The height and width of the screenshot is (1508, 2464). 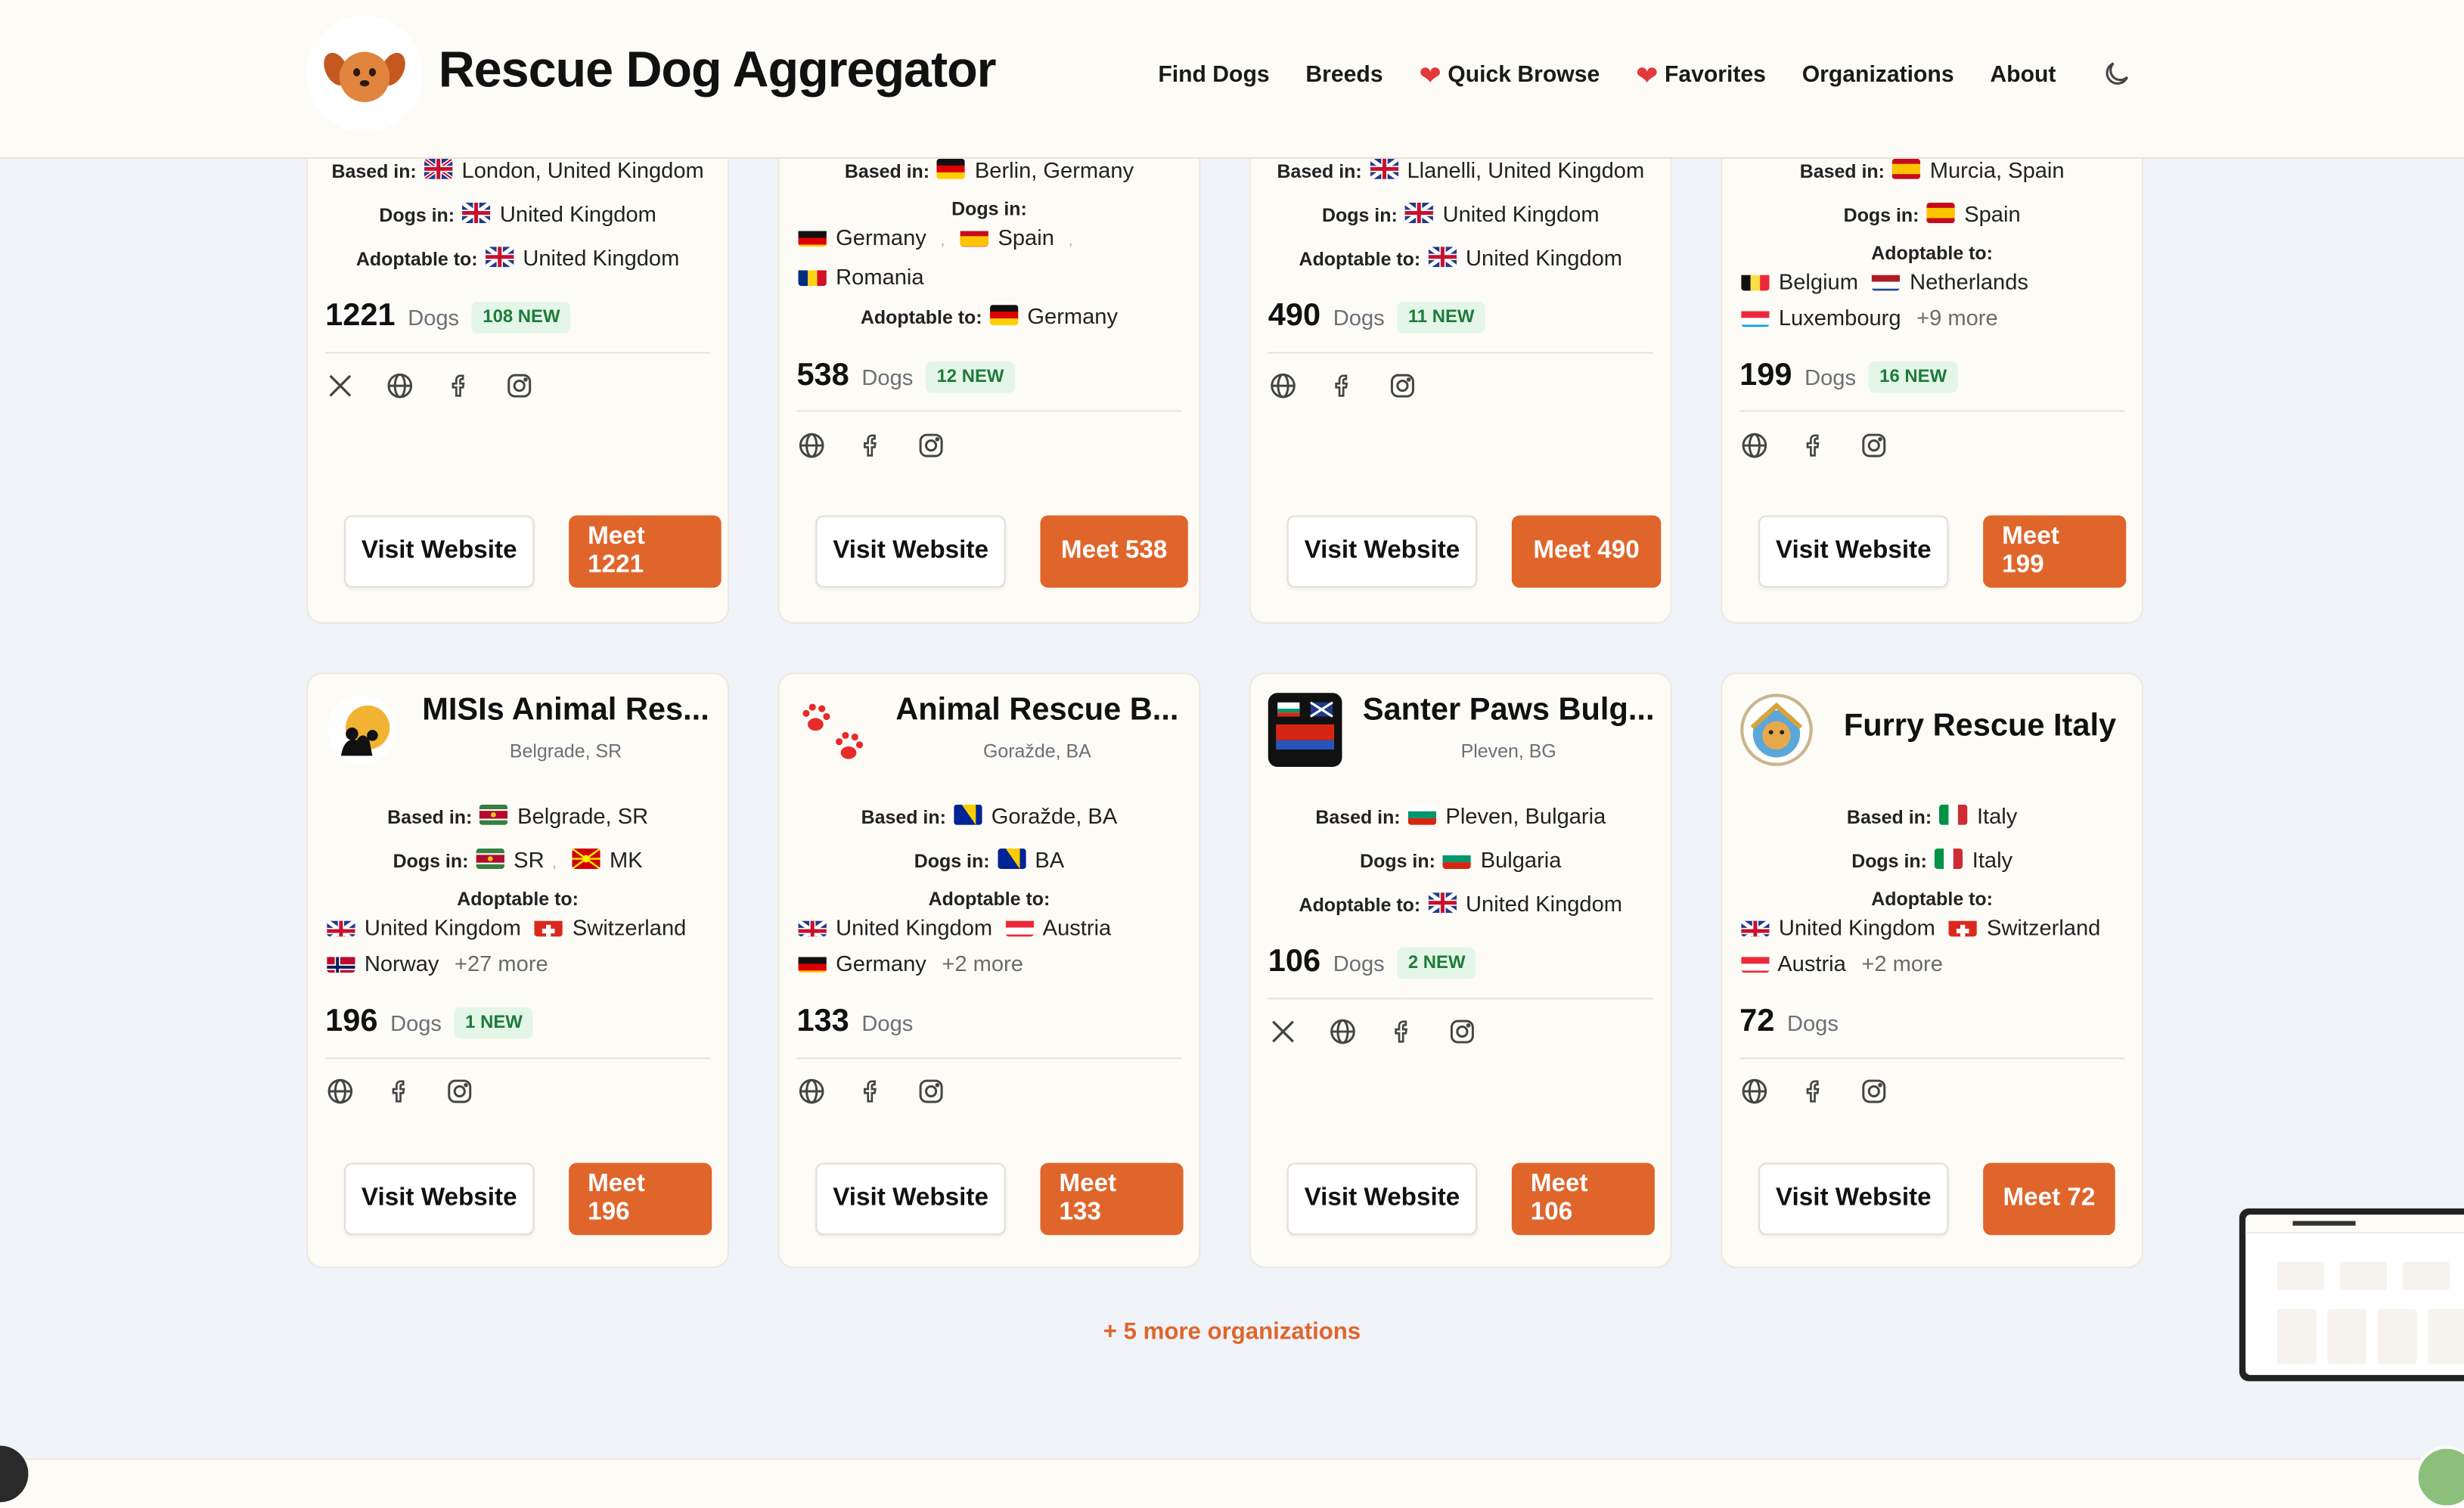 I want to click on based-in: Based in: Llanelli, United Kingdom, so click(x=1461, y=170).